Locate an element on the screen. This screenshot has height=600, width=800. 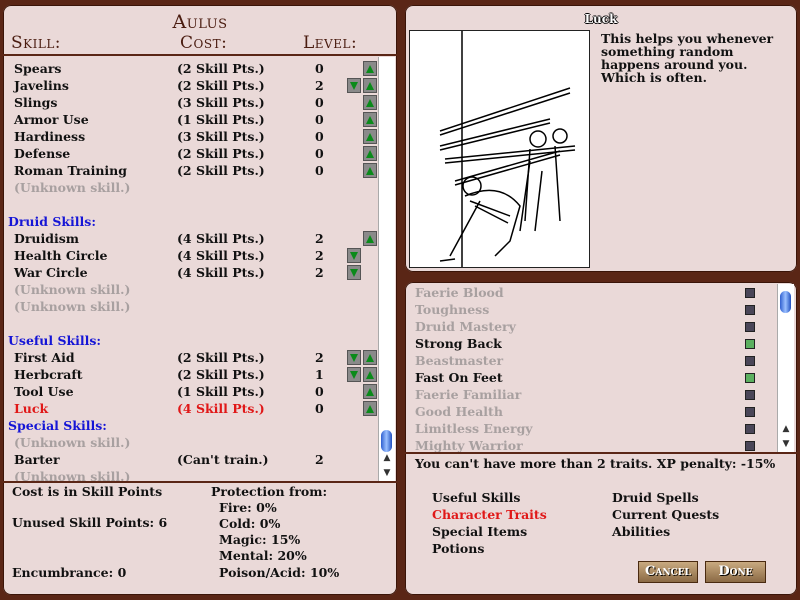
skill-cost: (1 Skill Pts.) is located at coordinates (221, 119).